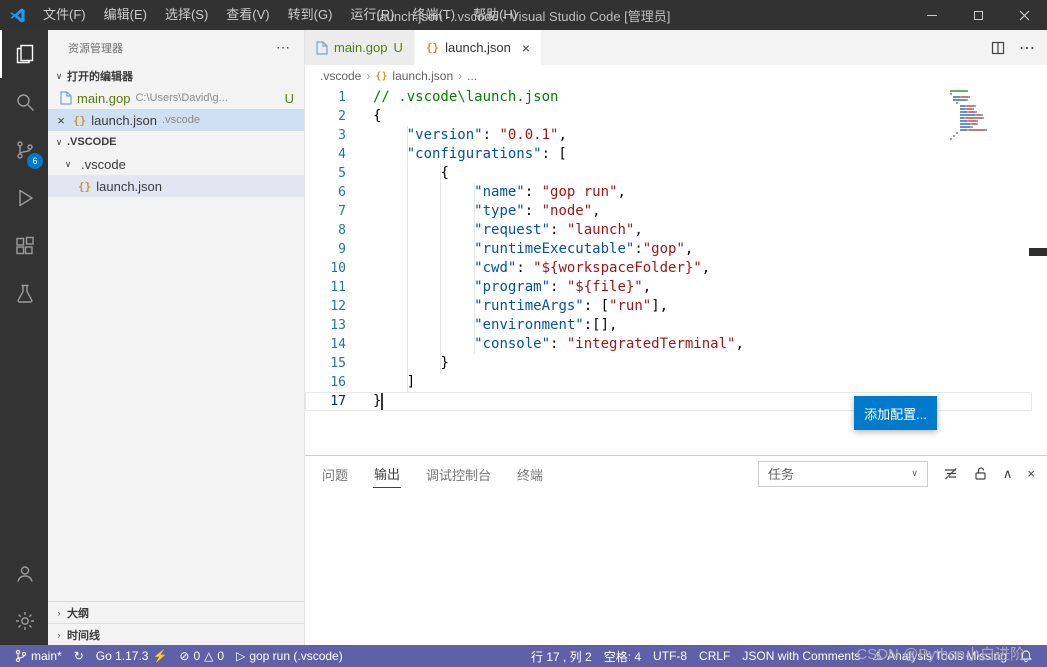 This screenshot has height=667, width=1047. Describe the element at coordinates (668, 344) in the screenshot. I see `code-line-14: 14 "console": "integratedTerminal",` at that location.